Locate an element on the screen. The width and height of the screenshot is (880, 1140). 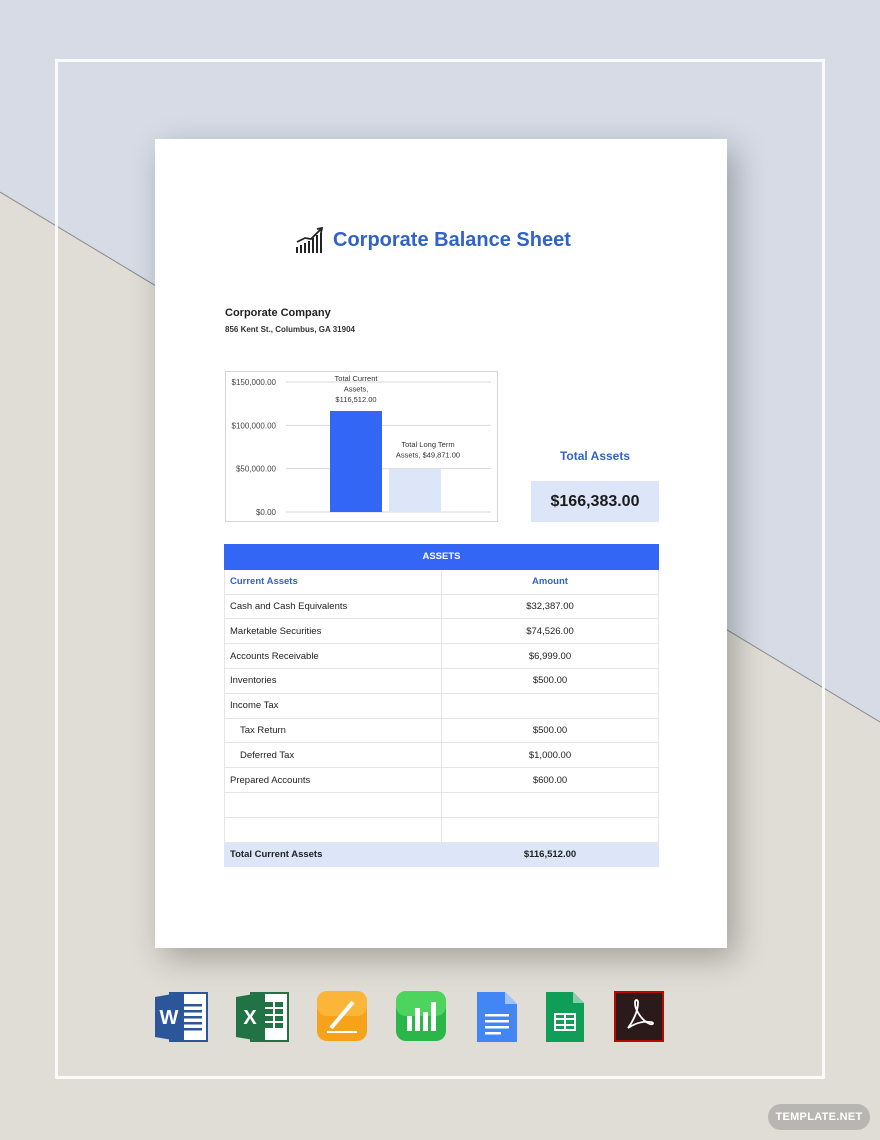
row-label: Cash and Cash Equivalents is located at coordinates (333, 606).